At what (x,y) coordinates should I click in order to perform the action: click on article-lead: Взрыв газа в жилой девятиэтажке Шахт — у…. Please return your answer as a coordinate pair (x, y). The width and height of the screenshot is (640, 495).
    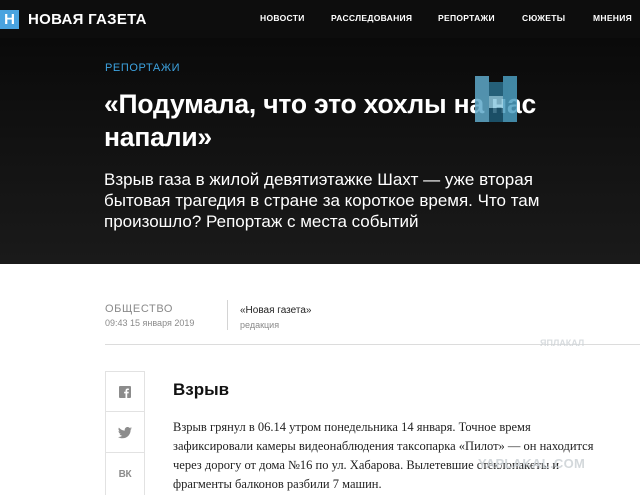
    Looking at the image, I should click on (322, 200).